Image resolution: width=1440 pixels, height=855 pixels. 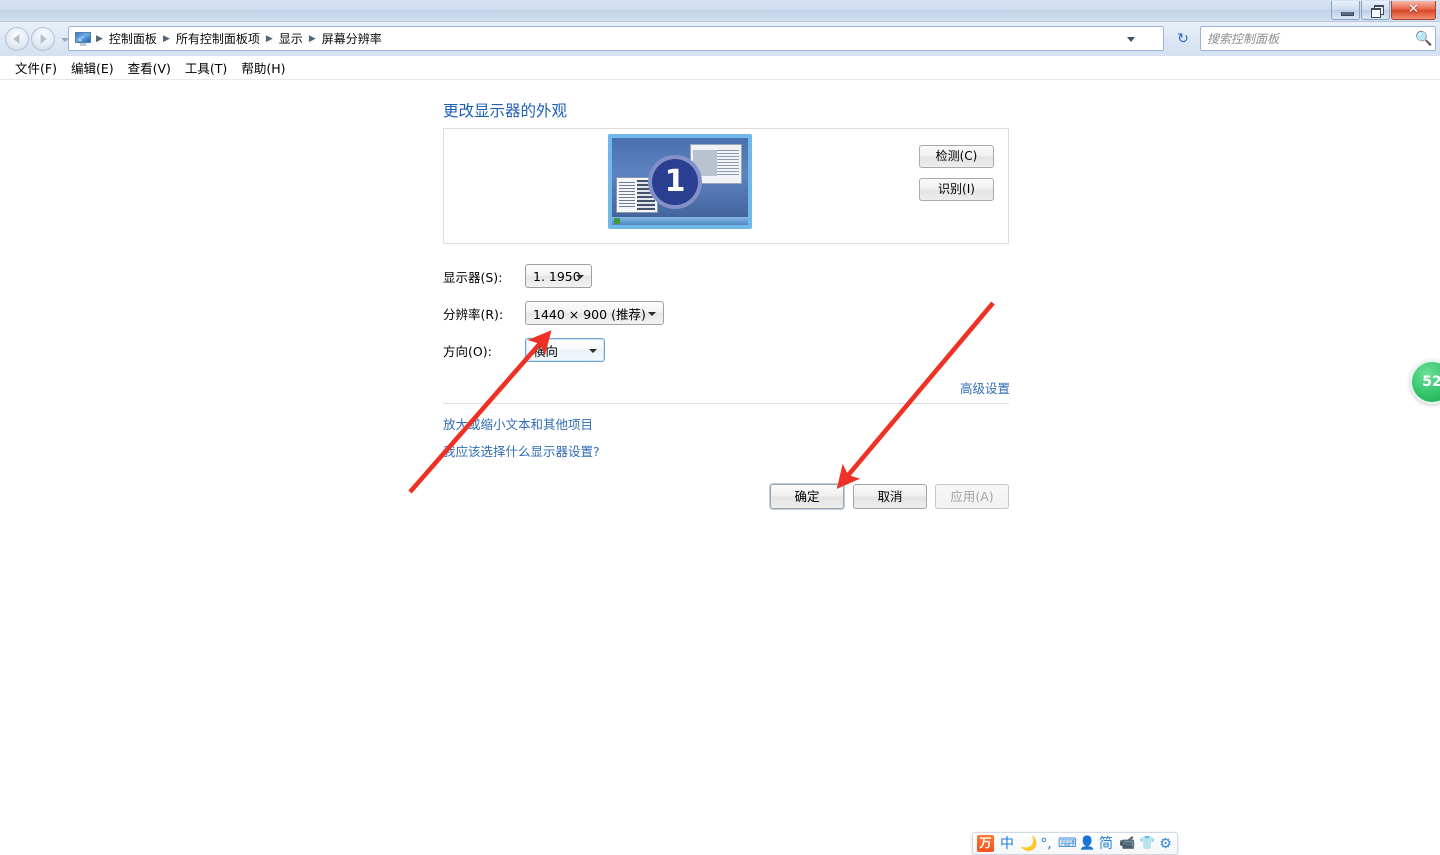 What do you see at coordinates (1347, 14) in the screenshot?
I see `minimize-icon` at bounding box center [1347, 14].